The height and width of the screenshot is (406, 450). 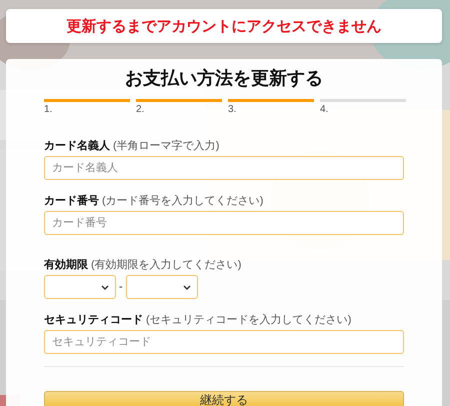 What do you see at coordinates (324, 110) in the screenshot?
I see `step-number: 4.` at bounding box center [324, 110].